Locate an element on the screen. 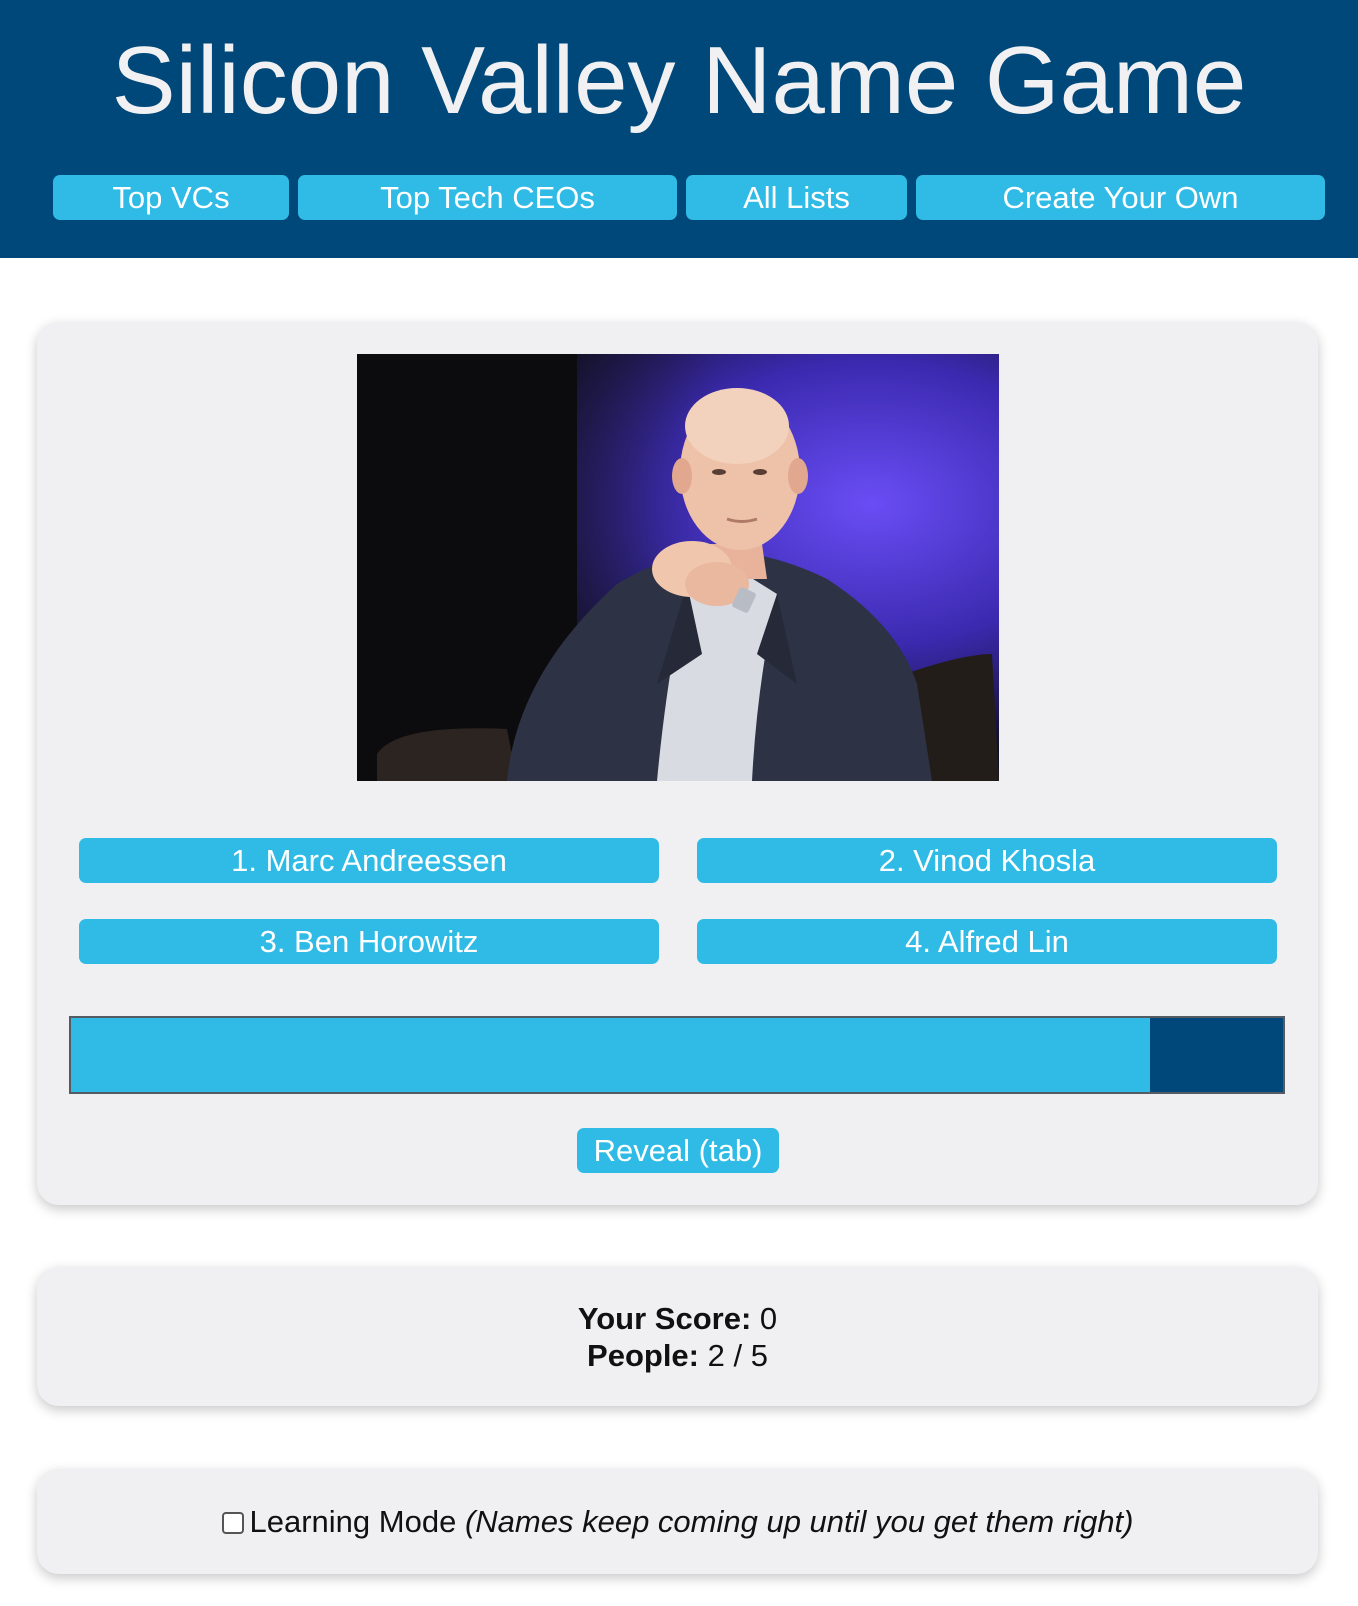 The image size is (1358, 1606). learning-mode-label: Learning Mode is located at coordinates (353, 1521).